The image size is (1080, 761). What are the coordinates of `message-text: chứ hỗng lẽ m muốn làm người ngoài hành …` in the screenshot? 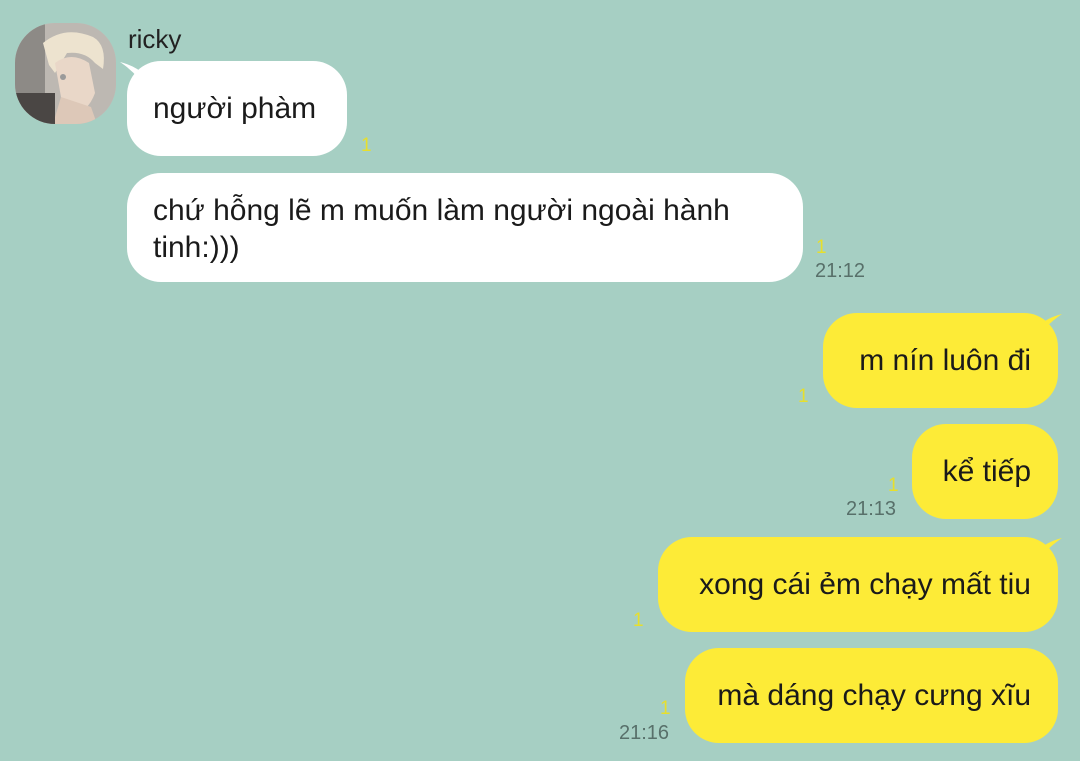 It's located at (441, 229).